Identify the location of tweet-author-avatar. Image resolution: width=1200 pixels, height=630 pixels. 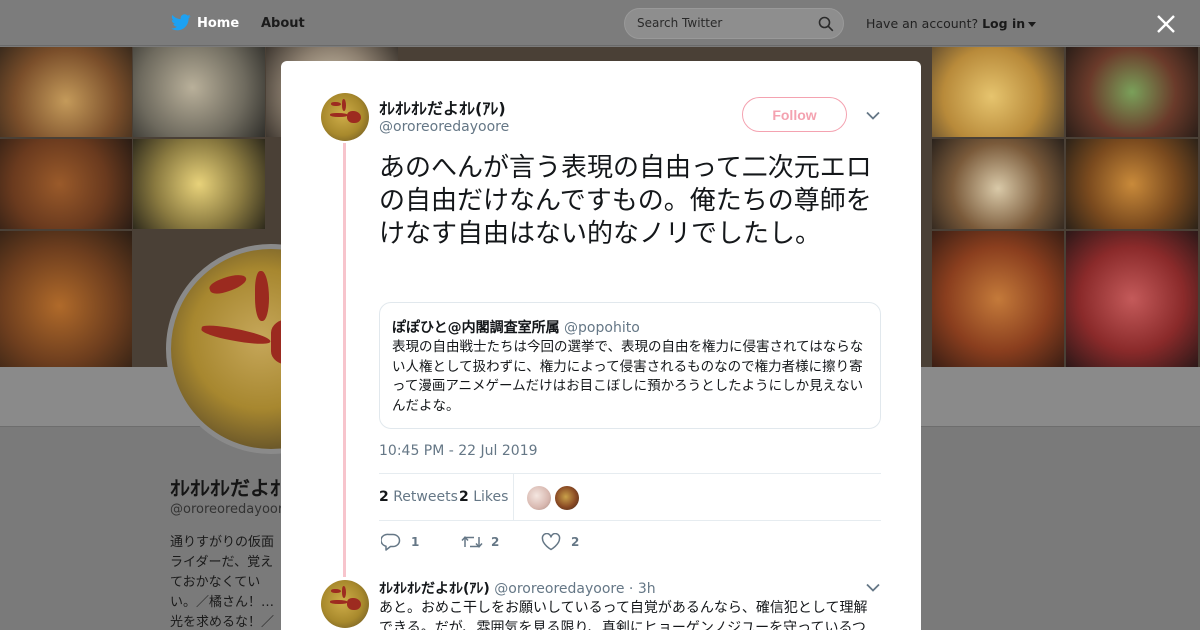
(345, 117).